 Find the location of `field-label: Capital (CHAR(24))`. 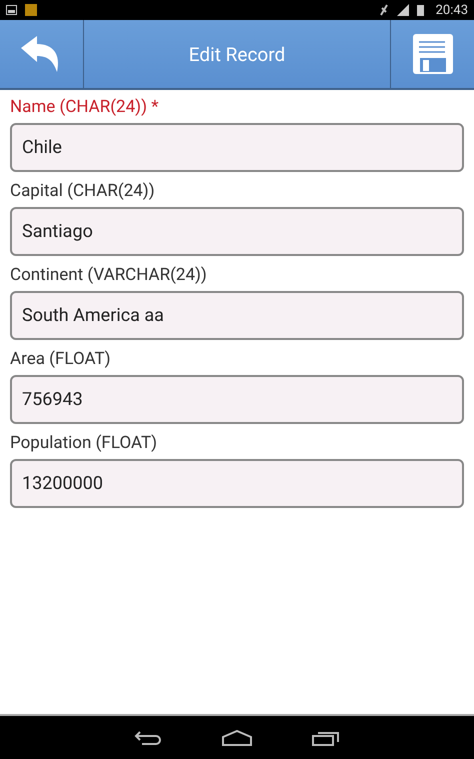

field-label: Capital (CHAR(24)) is located at coordinates (83, 191).